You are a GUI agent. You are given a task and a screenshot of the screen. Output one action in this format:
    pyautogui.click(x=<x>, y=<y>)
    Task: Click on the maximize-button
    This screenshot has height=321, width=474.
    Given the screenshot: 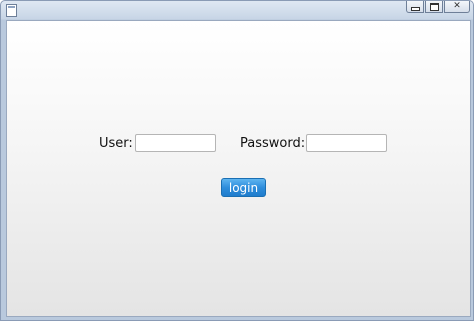 What is the action you would take?
    pyautogui.click(x=434, y=7)
    